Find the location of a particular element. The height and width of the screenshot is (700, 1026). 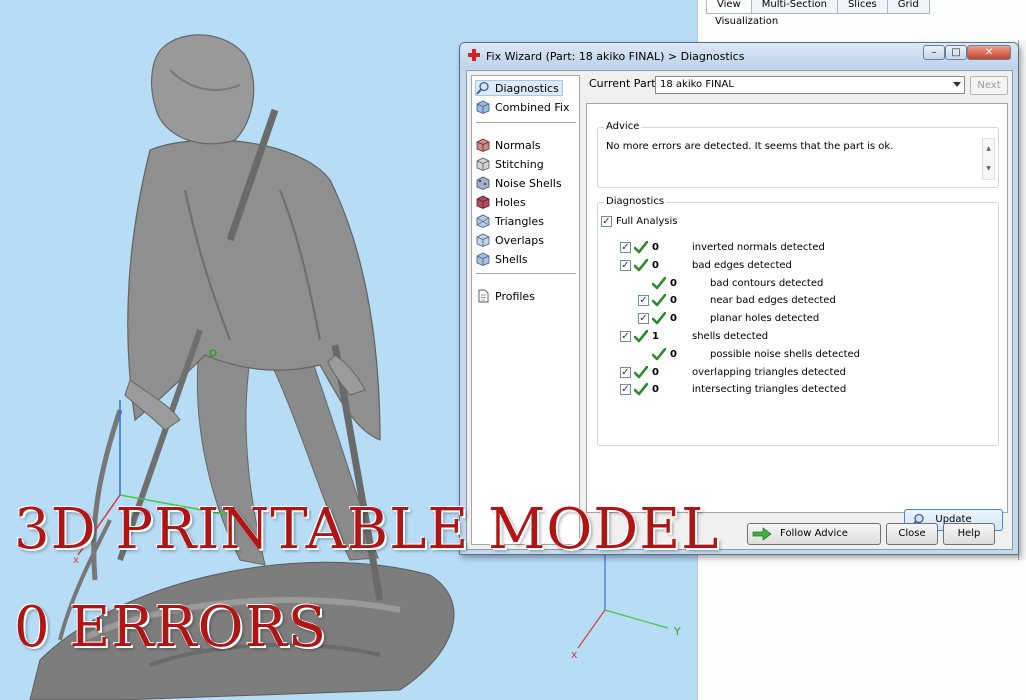

tab-grid: Grid is located at coordinates (908, 7).